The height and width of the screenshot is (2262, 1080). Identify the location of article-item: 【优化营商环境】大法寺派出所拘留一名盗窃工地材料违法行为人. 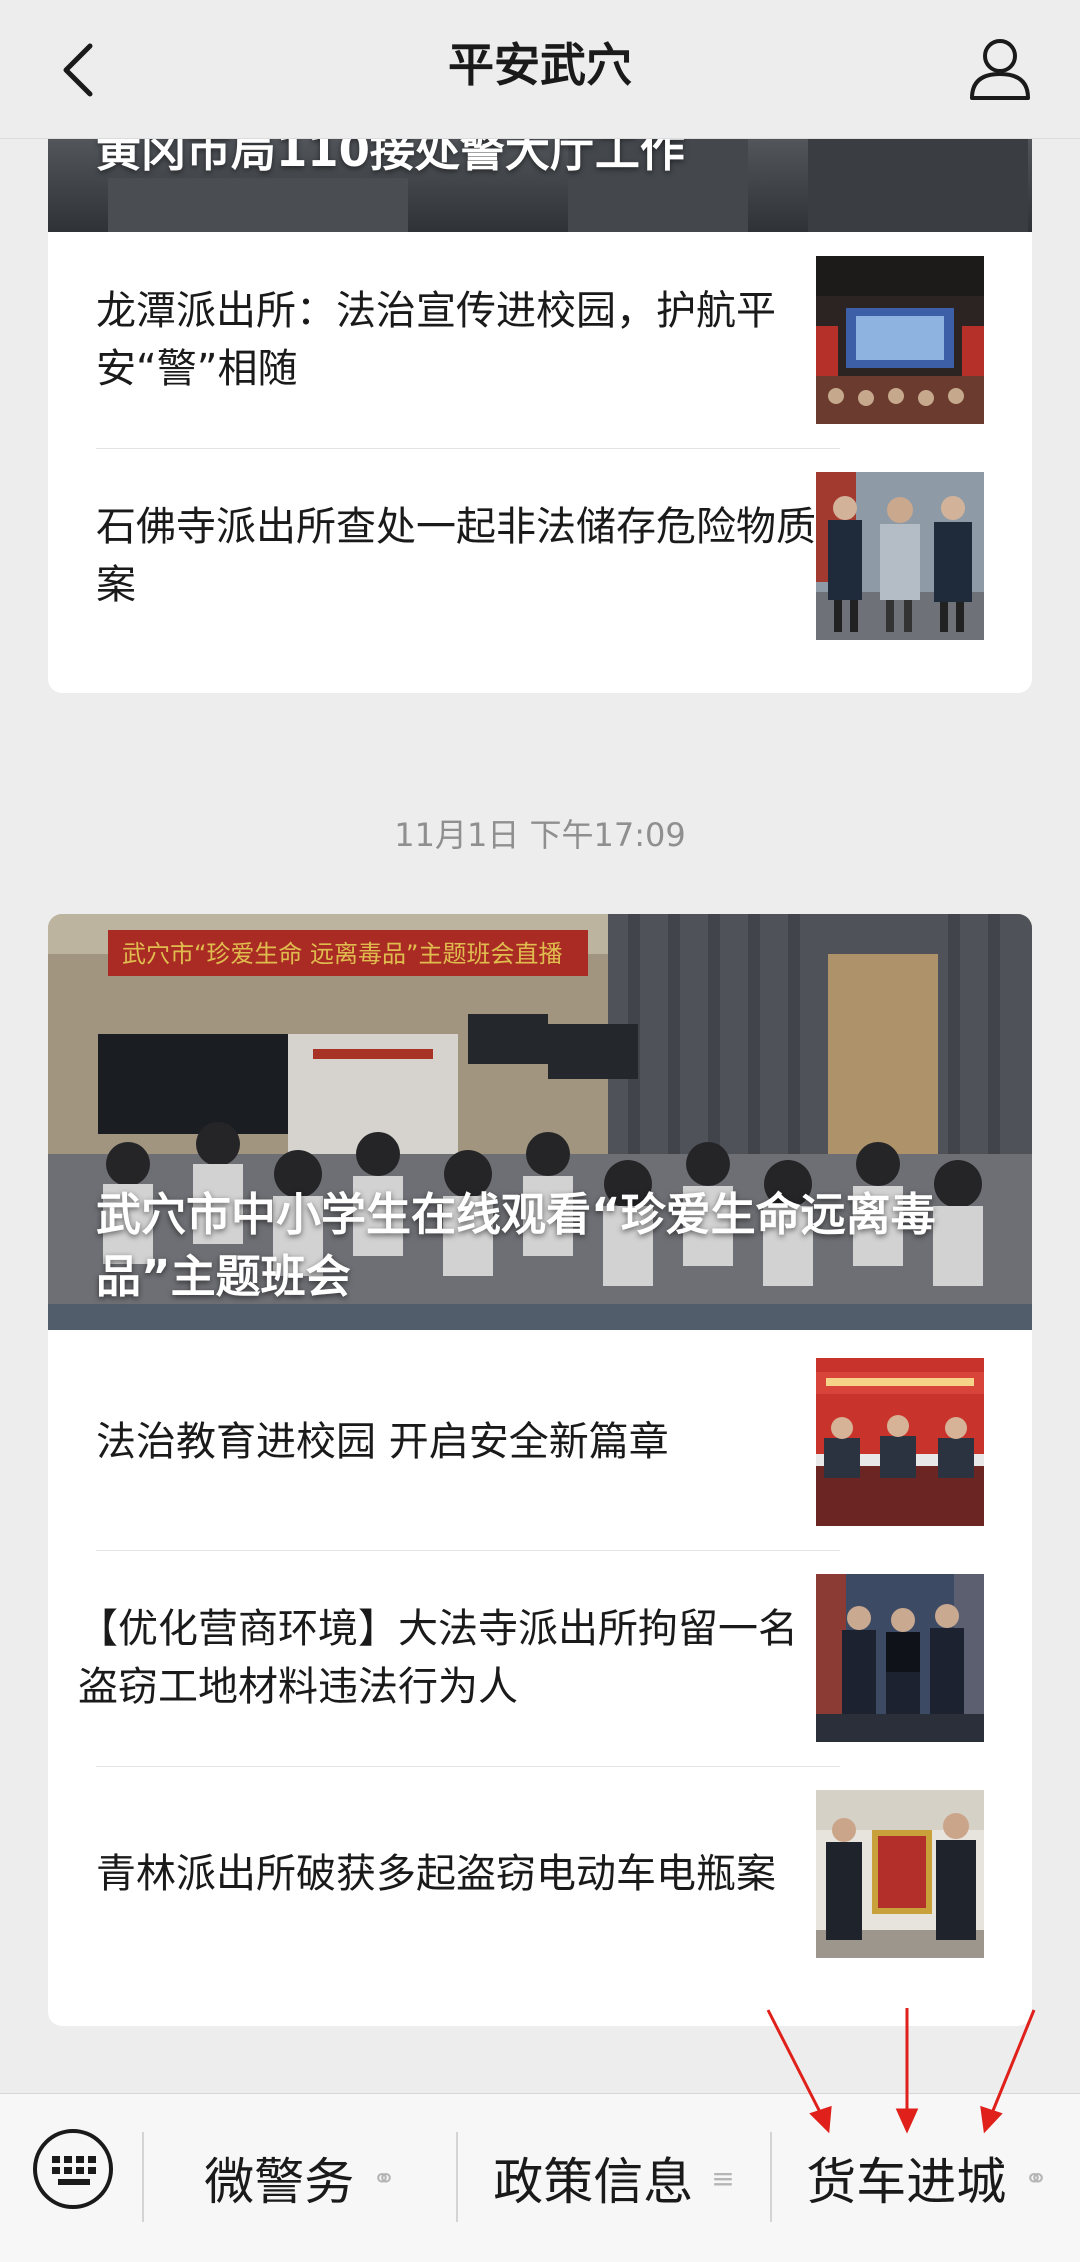
(540, 1658).